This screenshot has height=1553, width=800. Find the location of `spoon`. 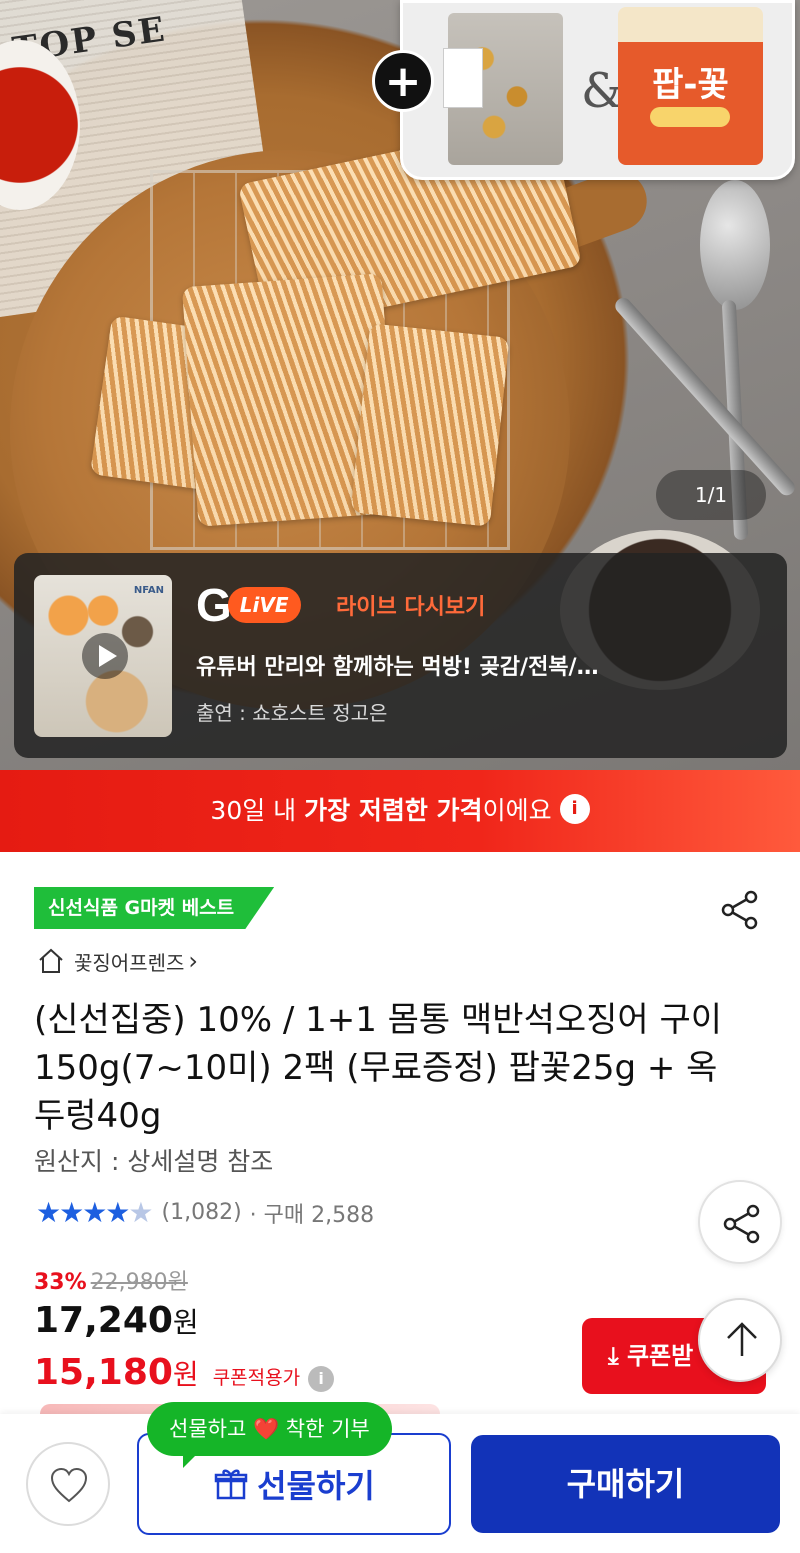

spoon is located at coordinates (735, 245).